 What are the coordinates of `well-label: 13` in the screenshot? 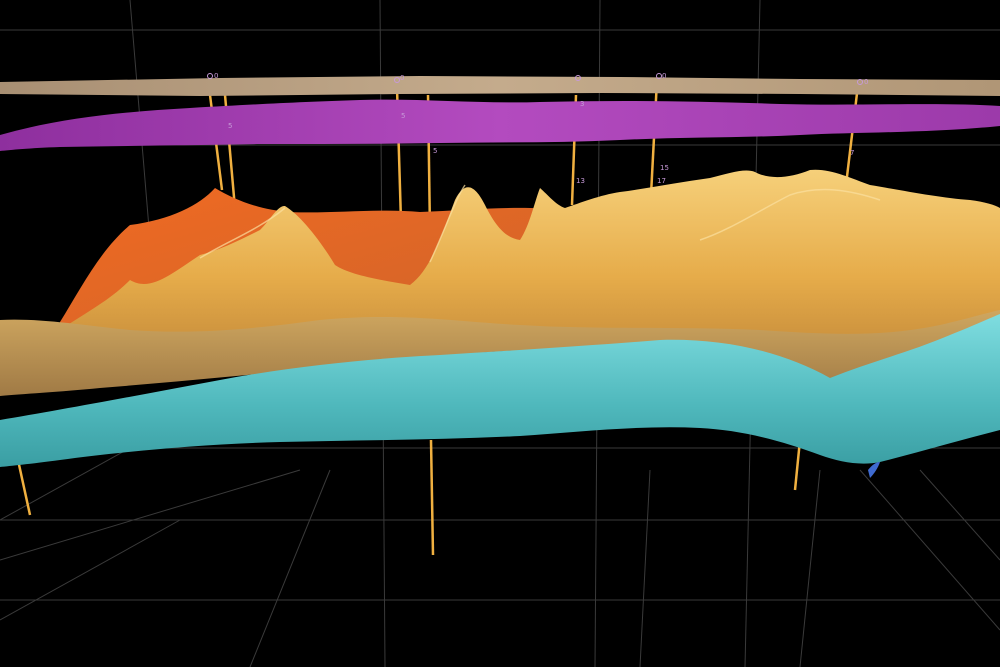 It's located at (580, 181).